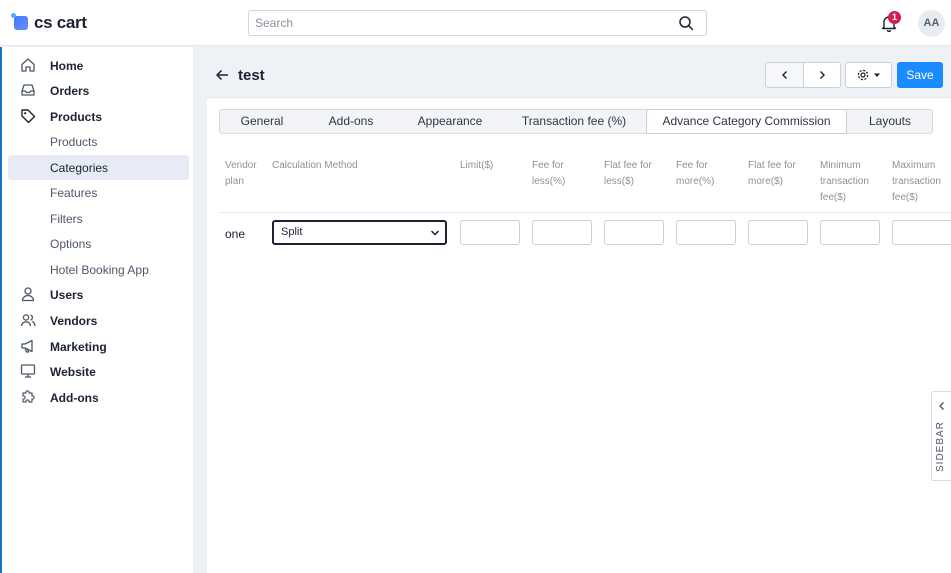  What do you see at coordinates (916, 181) in the screenshot?
I see `column-header-max-fee: Maximum transaction fee($)` at bounding box center [916, 181].